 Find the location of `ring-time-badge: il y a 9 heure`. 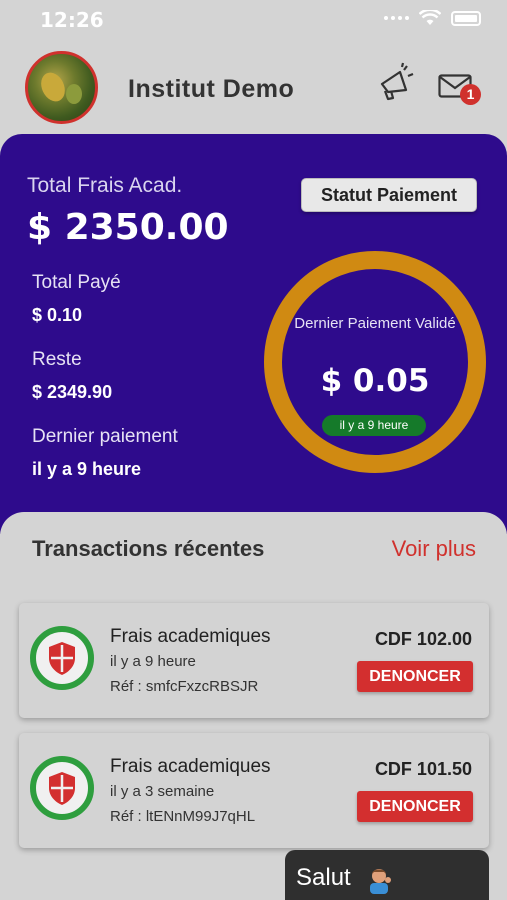

ring-time-badge: il y a 9 heure is located at coordinates (374, 425).